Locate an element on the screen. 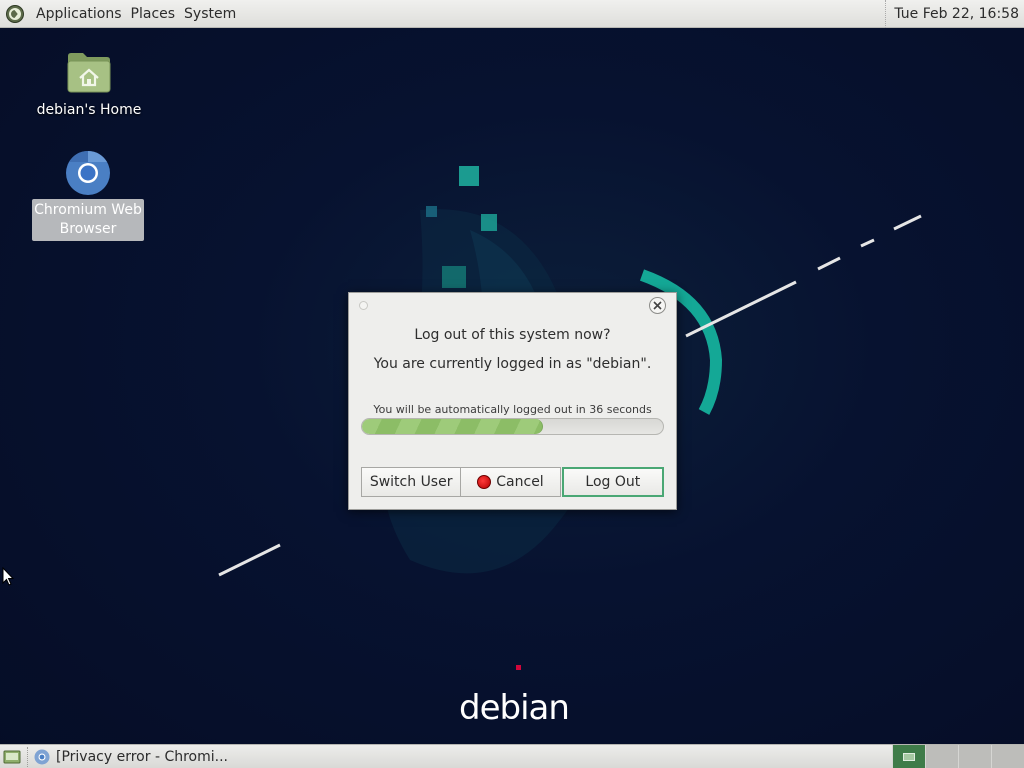  countdown-progress-bar is located at coordinates (512, 426).